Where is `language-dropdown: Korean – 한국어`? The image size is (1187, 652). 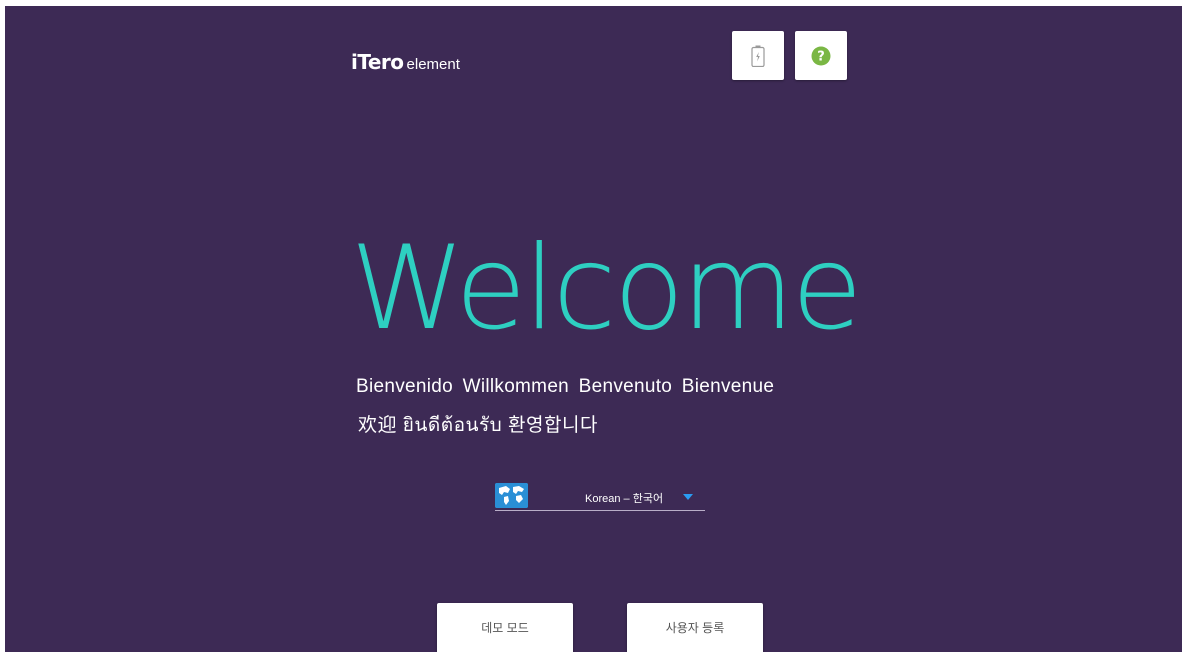 language-dropdown: Korean – 한국어 is located at coordinates (600, 496).